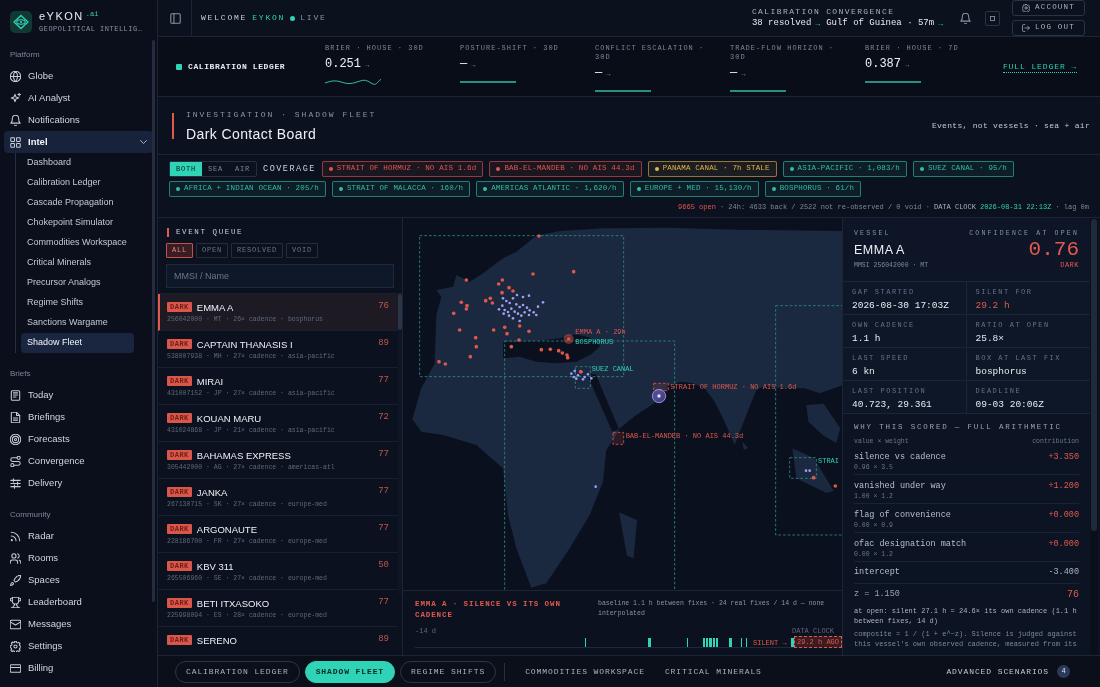 The width and height of the screenshot is (1100, 687). I want to click on stat-link: Gulf of Guinea · 57m →, so click(884, 23).